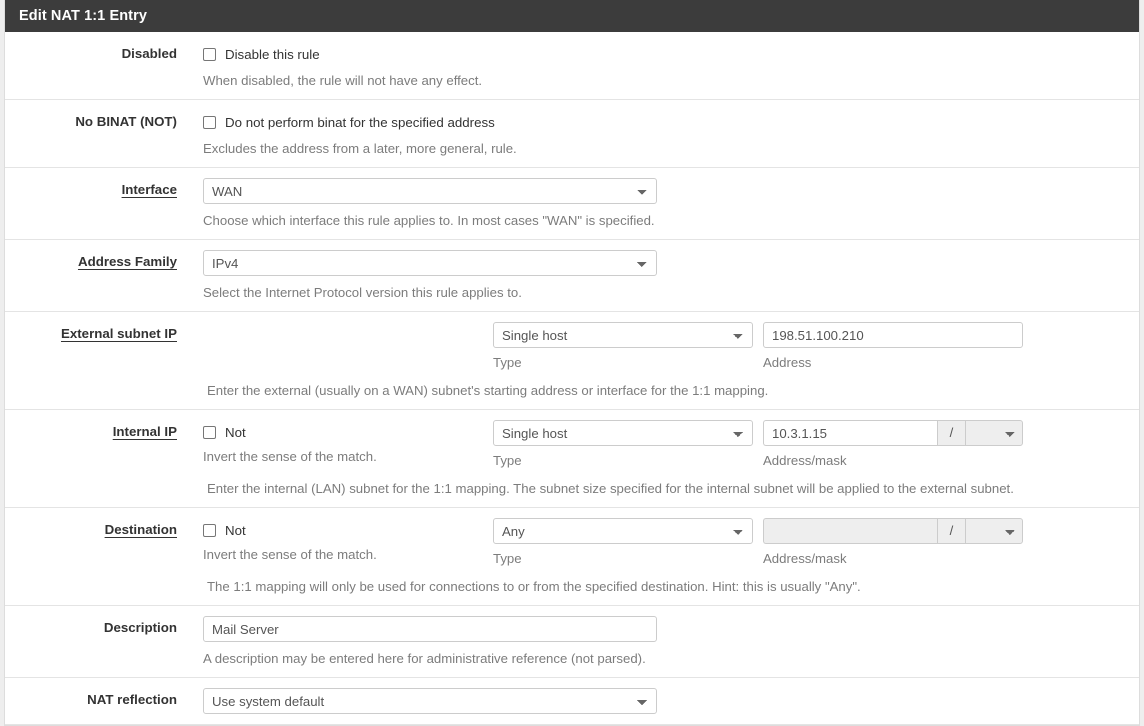 This screenshot has width=1144, height=726. Describe the element at coordinates (272, 54) in the screenshot. I see `disable-rule-checkbox-label: Disable this rule` at that location.